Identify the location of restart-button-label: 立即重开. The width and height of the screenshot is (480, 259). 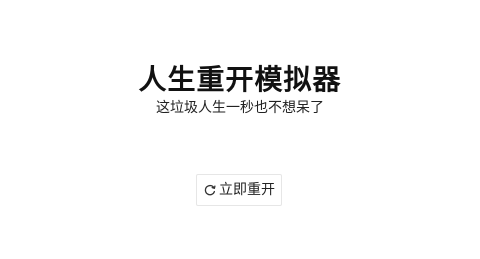
(247, 190).